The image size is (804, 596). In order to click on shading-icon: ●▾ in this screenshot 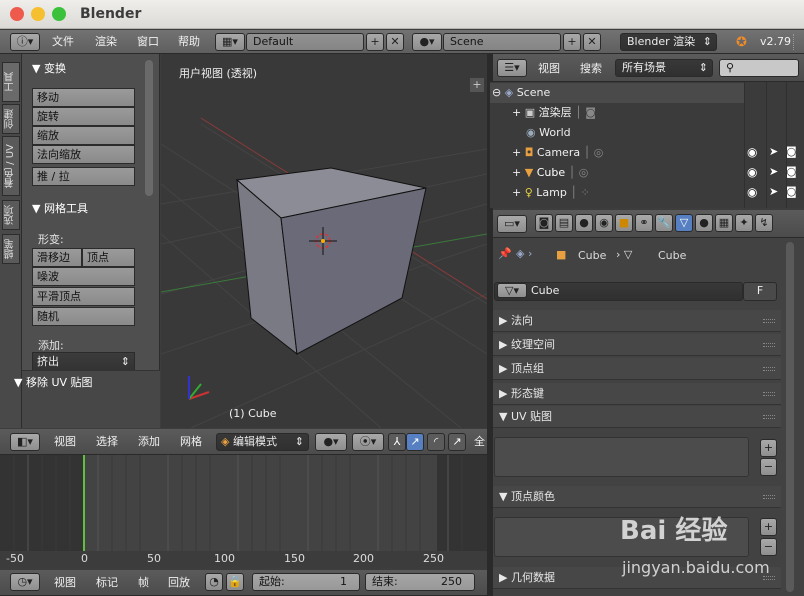, I will do `click(331, 442)`.